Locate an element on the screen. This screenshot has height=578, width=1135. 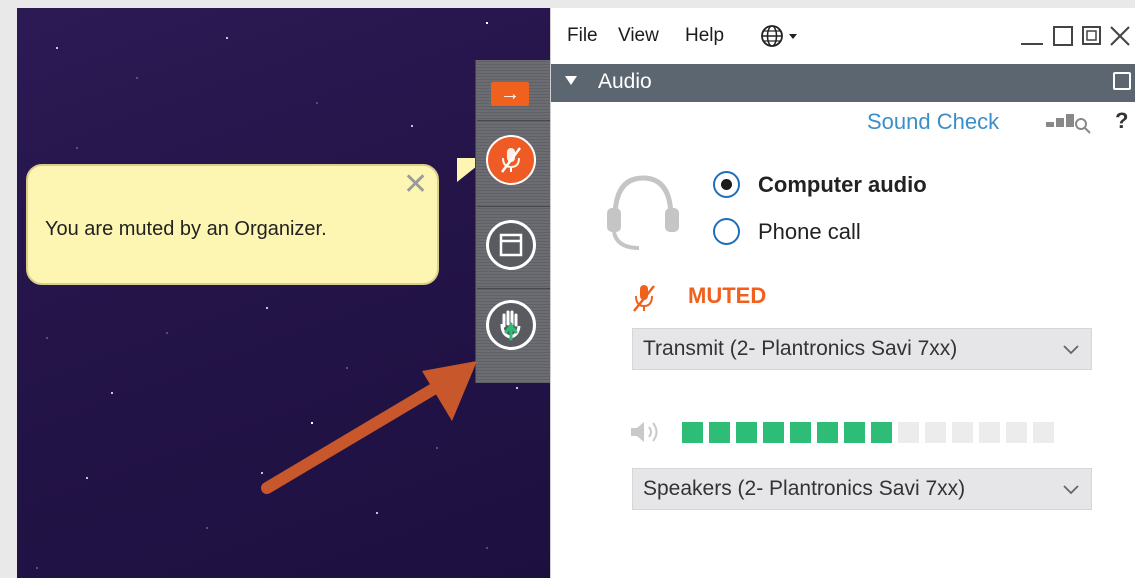
popout-icon is located at coordinates (1122, 81).